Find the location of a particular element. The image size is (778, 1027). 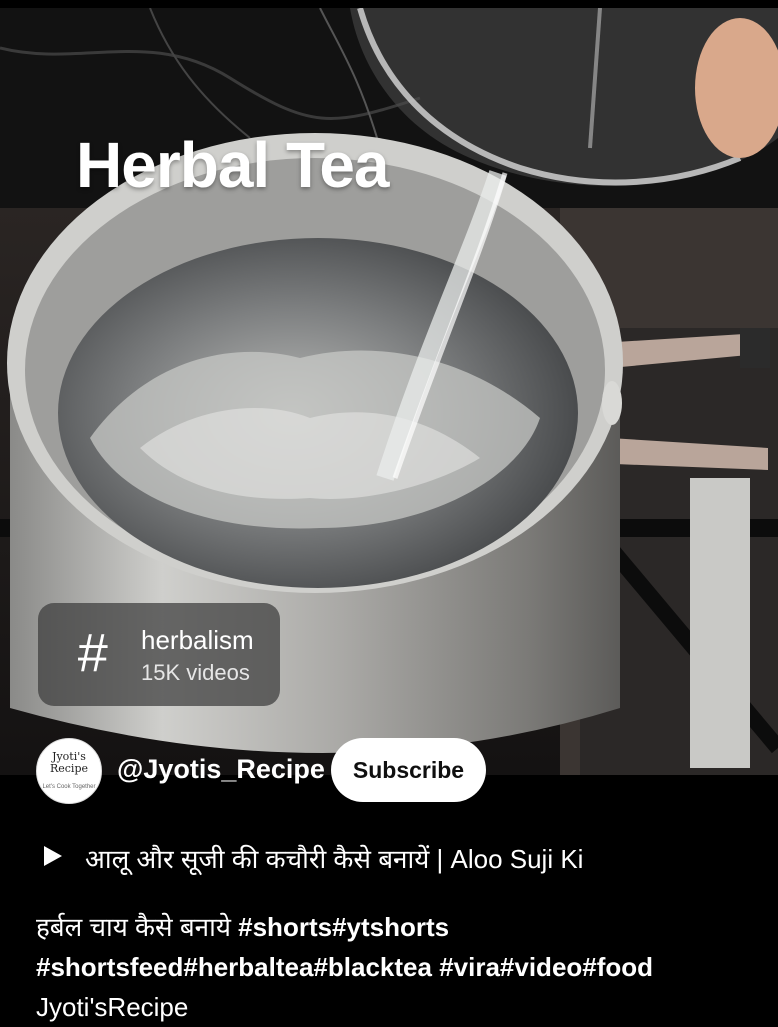

hashtag-chip: # herbalism 15K videos is located at coordinates (159, 654).